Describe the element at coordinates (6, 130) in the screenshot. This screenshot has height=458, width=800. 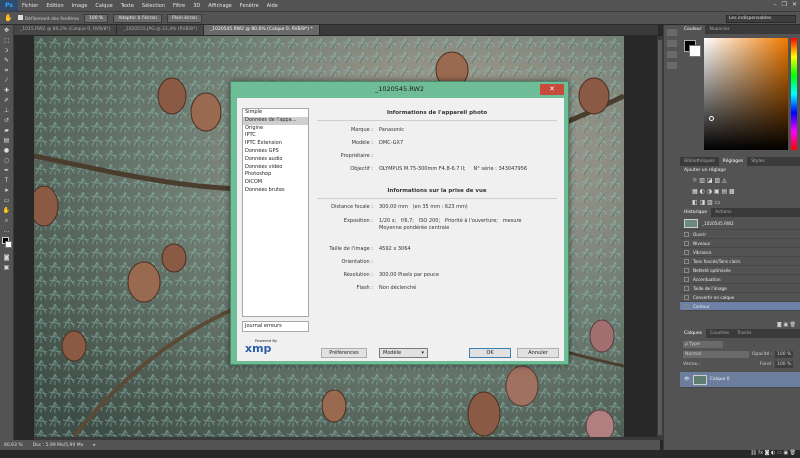
I see `eraser-tool-icon: ▰` at that location.